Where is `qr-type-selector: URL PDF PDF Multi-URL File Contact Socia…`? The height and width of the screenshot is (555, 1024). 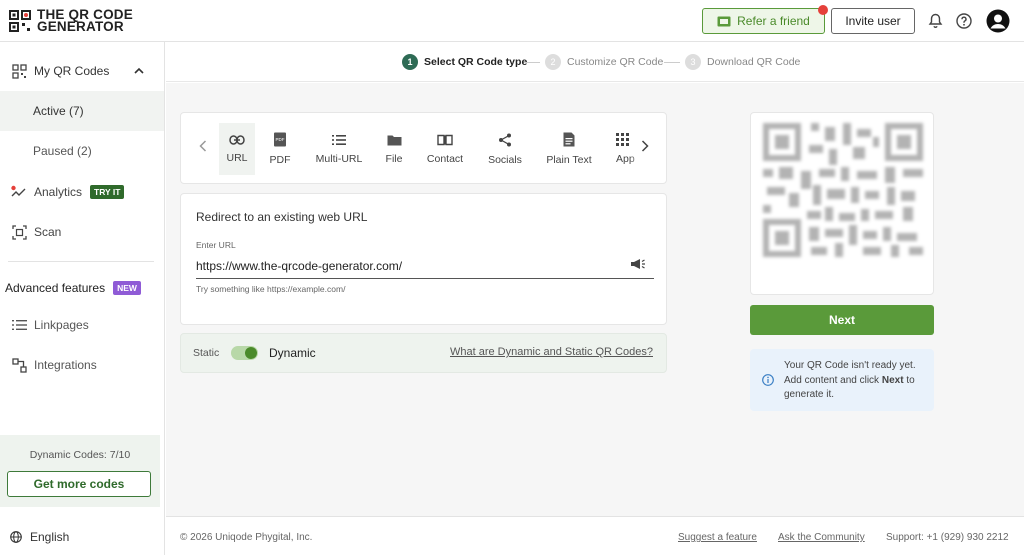
qr-type-selector: URL PDF PDF Multi-URL File Contact Socia… is located at coordinates (423, 148).